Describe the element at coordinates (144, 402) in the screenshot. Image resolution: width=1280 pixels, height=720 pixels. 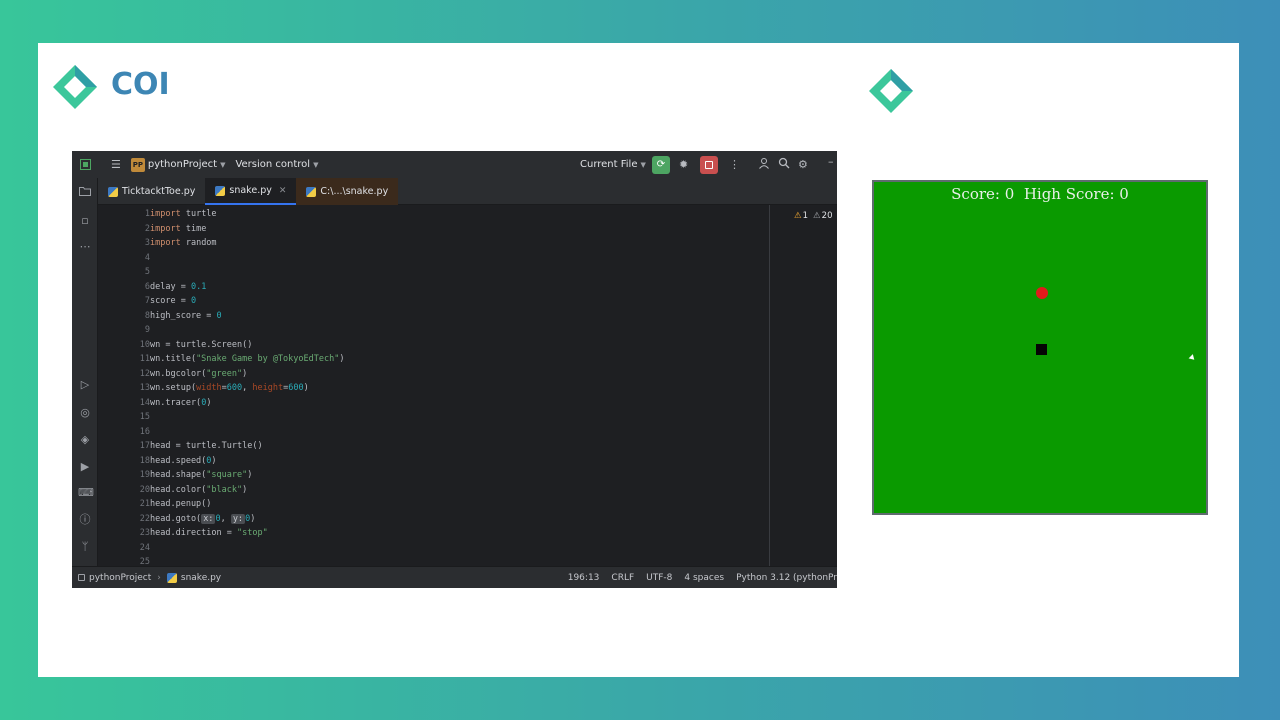
I see `line-number: 14` at that location.